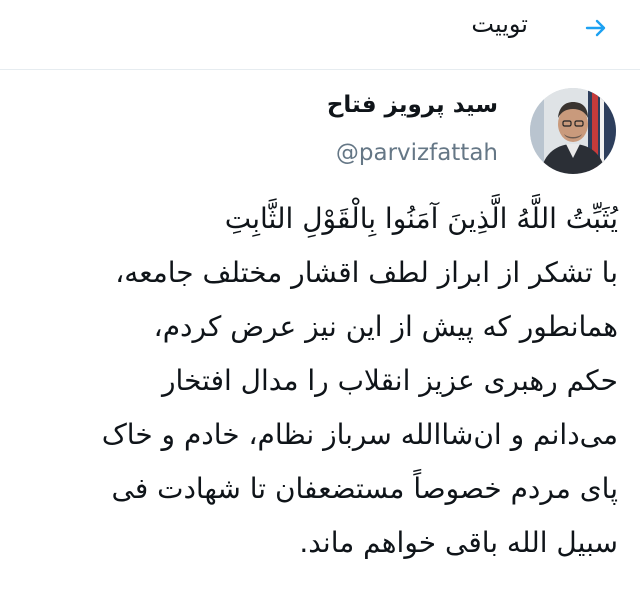 The height and width of the screenshot is (599, 640). I want to click on back-button, so click(596, 28).